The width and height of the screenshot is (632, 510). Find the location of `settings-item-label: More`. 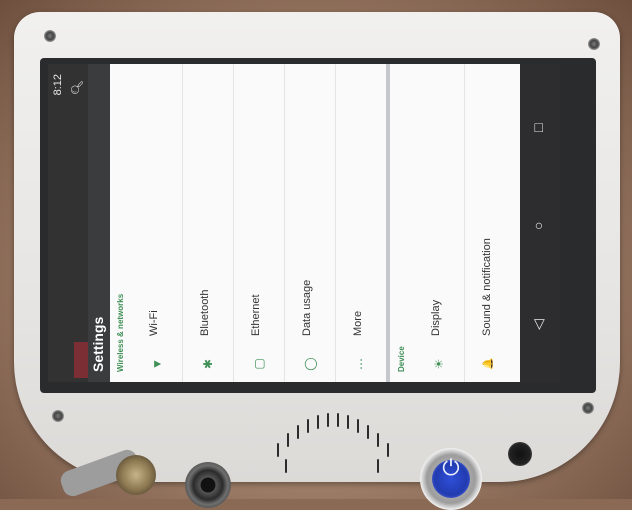

settings-item-label: More is located at coordinates (358, 323).